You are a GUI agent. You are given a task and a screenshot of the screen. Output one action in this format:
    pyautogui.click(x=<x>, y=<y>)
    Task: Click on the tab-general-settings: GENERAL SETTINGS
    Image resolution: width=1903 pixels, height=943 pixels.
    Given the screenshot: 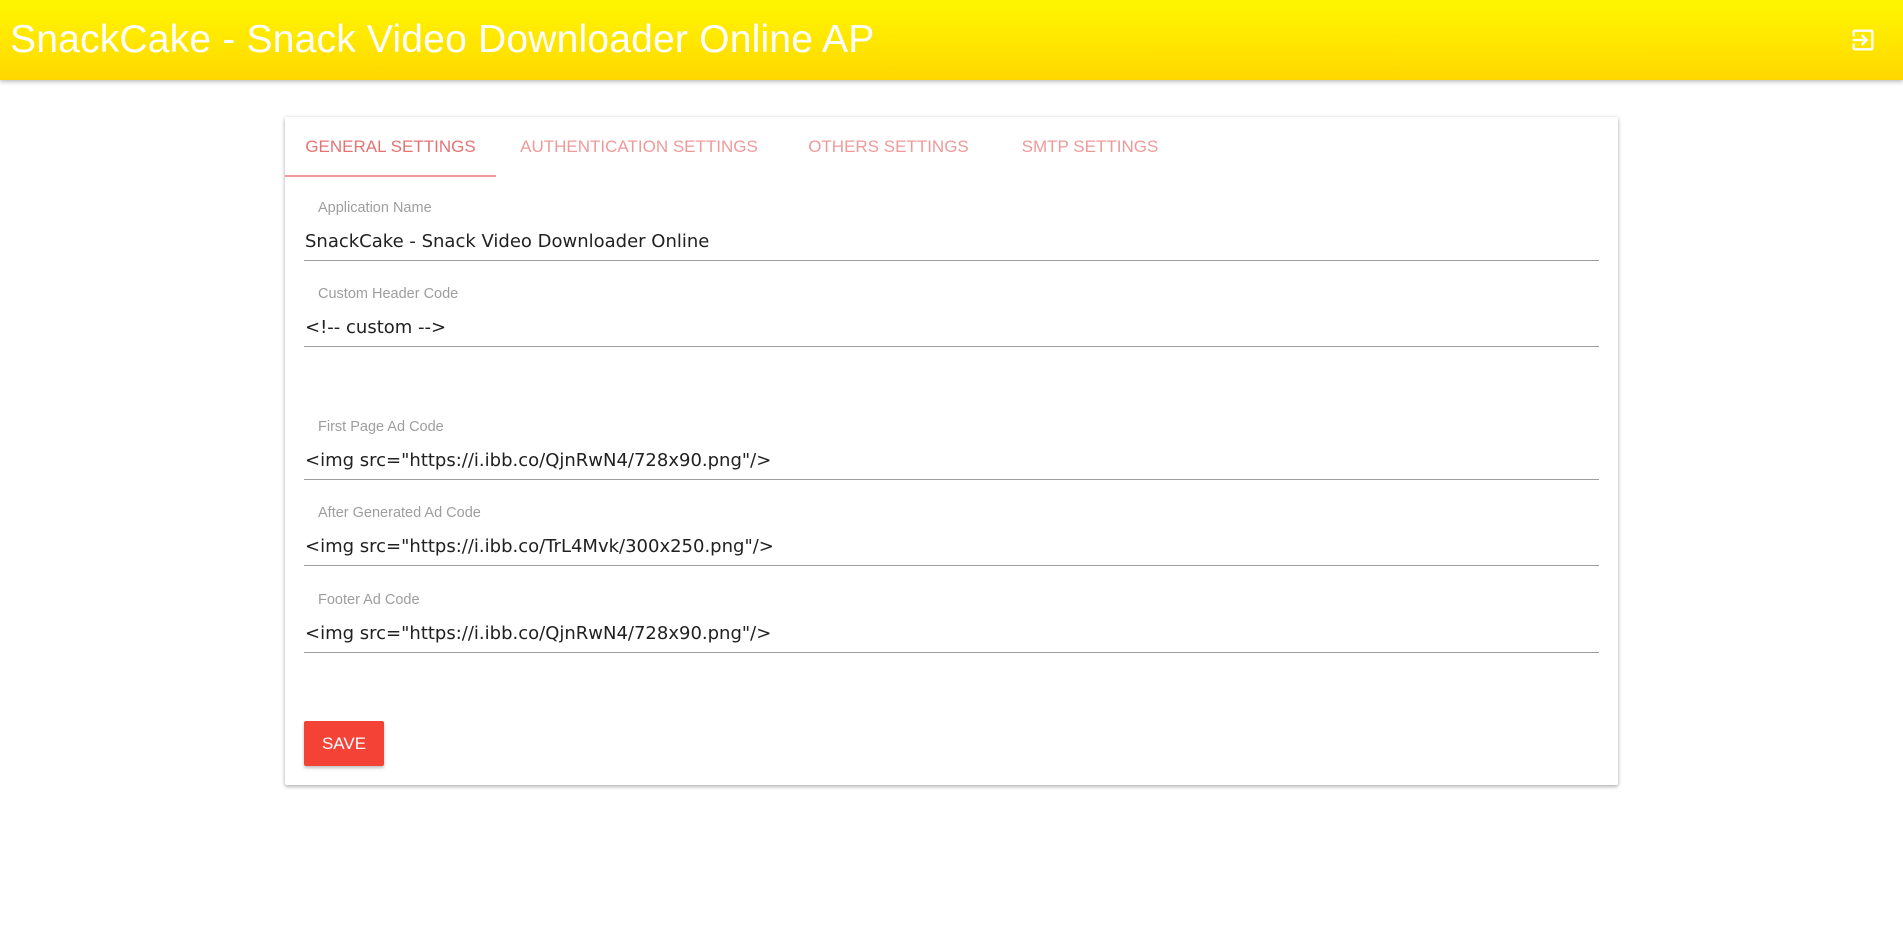 What is the action you would take?
    pyautogui.click(x=390, y=147)
    